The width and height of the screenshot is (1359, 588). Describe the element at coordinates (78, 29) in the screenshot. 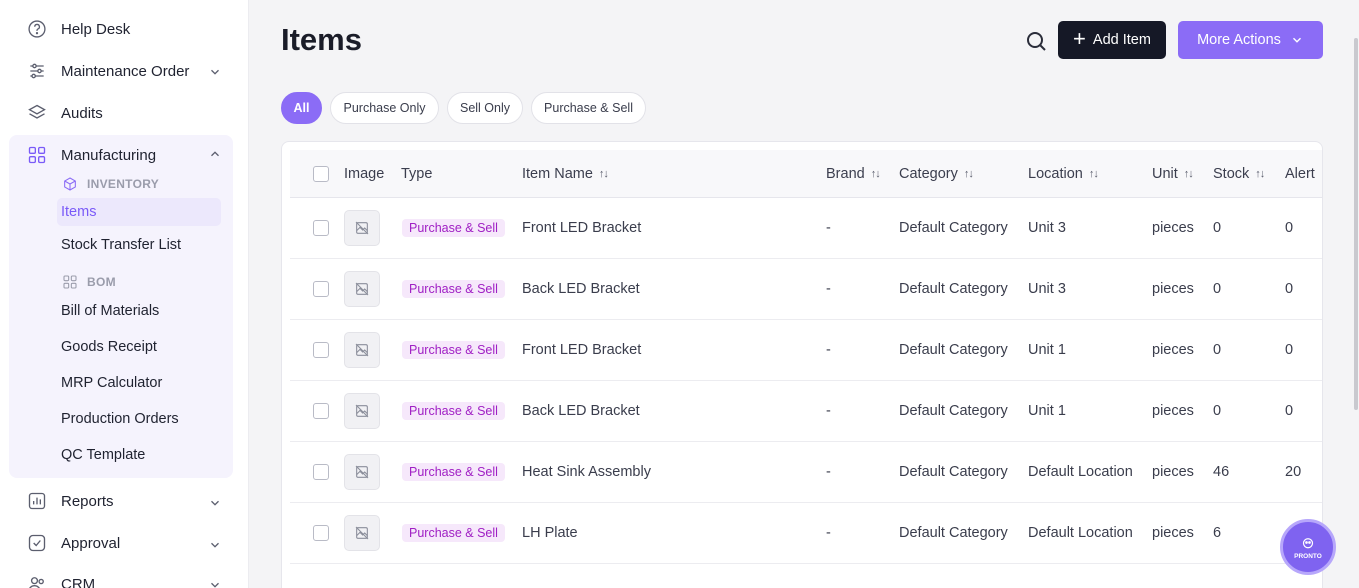

I see `sidebar-item-help-desk: Help Desk` at that location.